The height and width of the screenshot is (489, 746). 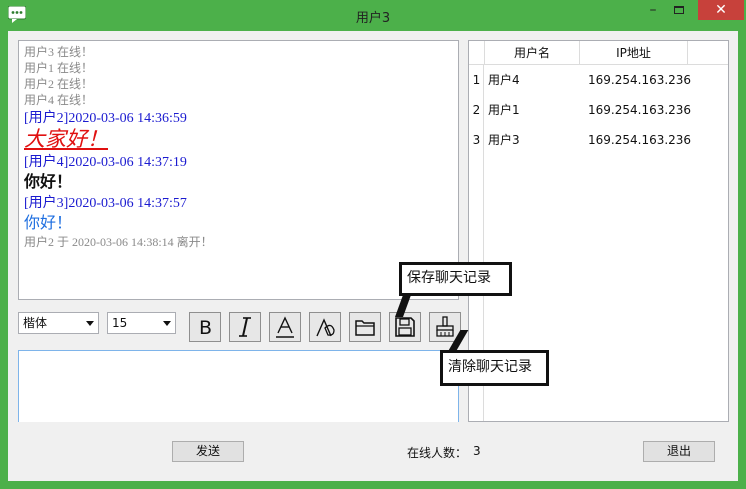 I want to click on exit-button: 退出, so click(x=679, y=451).